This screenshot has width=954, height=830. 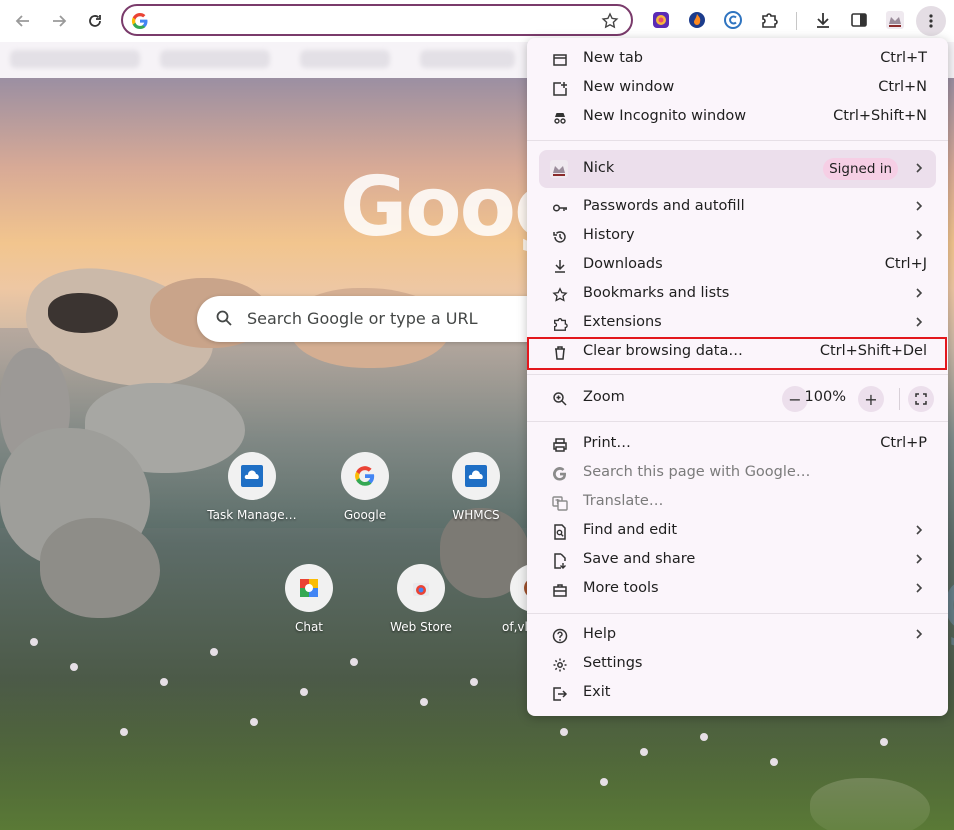 What do you see at coordinates (377, 20) in the screenshot?
I see `address-bar` at bounding box center [377, 20].